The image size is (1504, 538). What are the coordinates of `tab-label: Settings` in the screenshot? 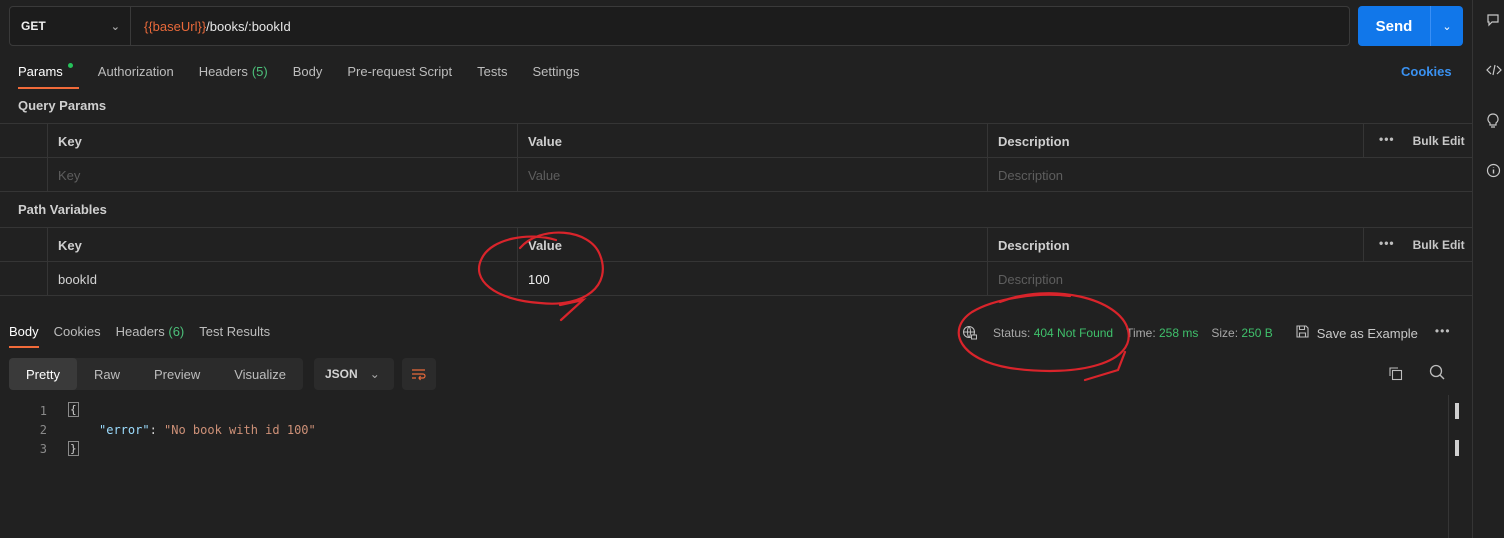 It's located at (556, 71).